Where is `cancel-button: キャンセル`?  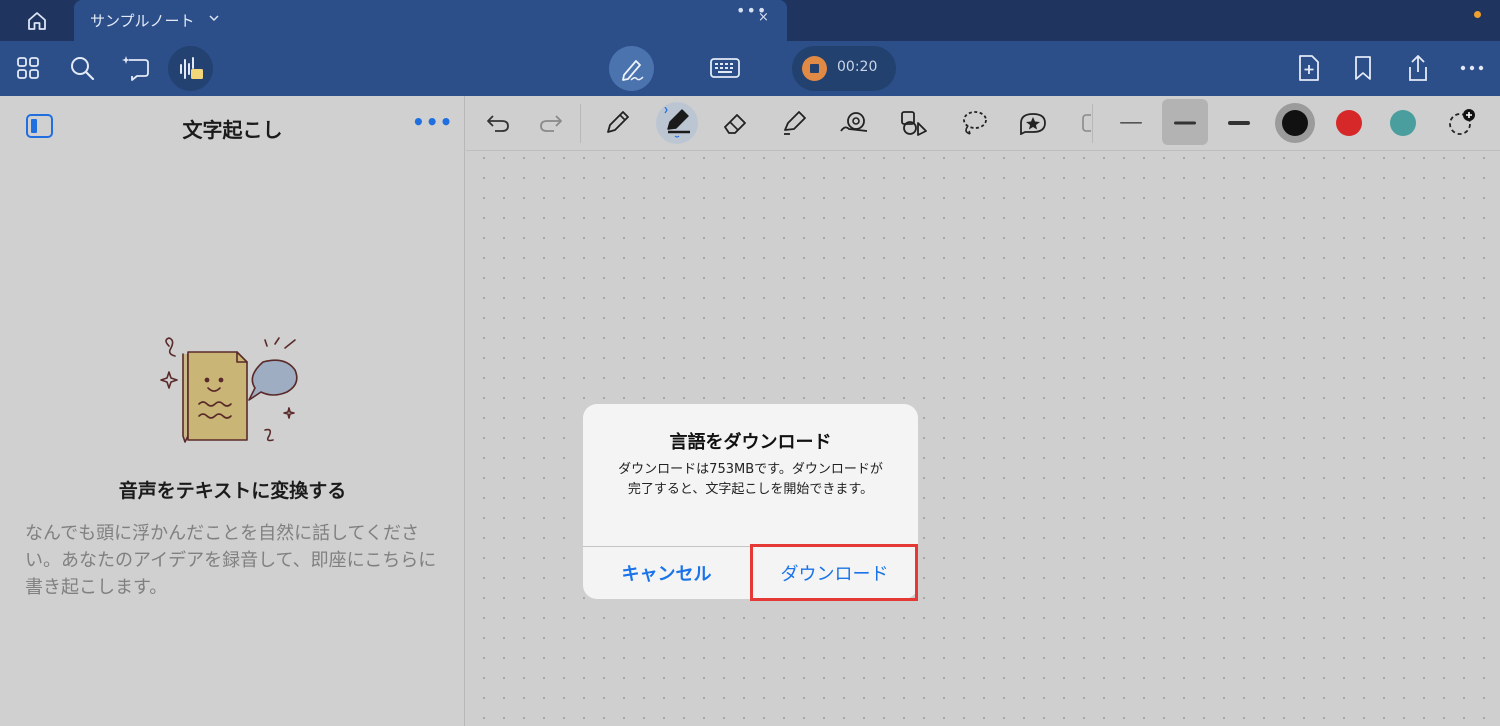
cancel-button: キャンセル is located at coordinates (666, 572).